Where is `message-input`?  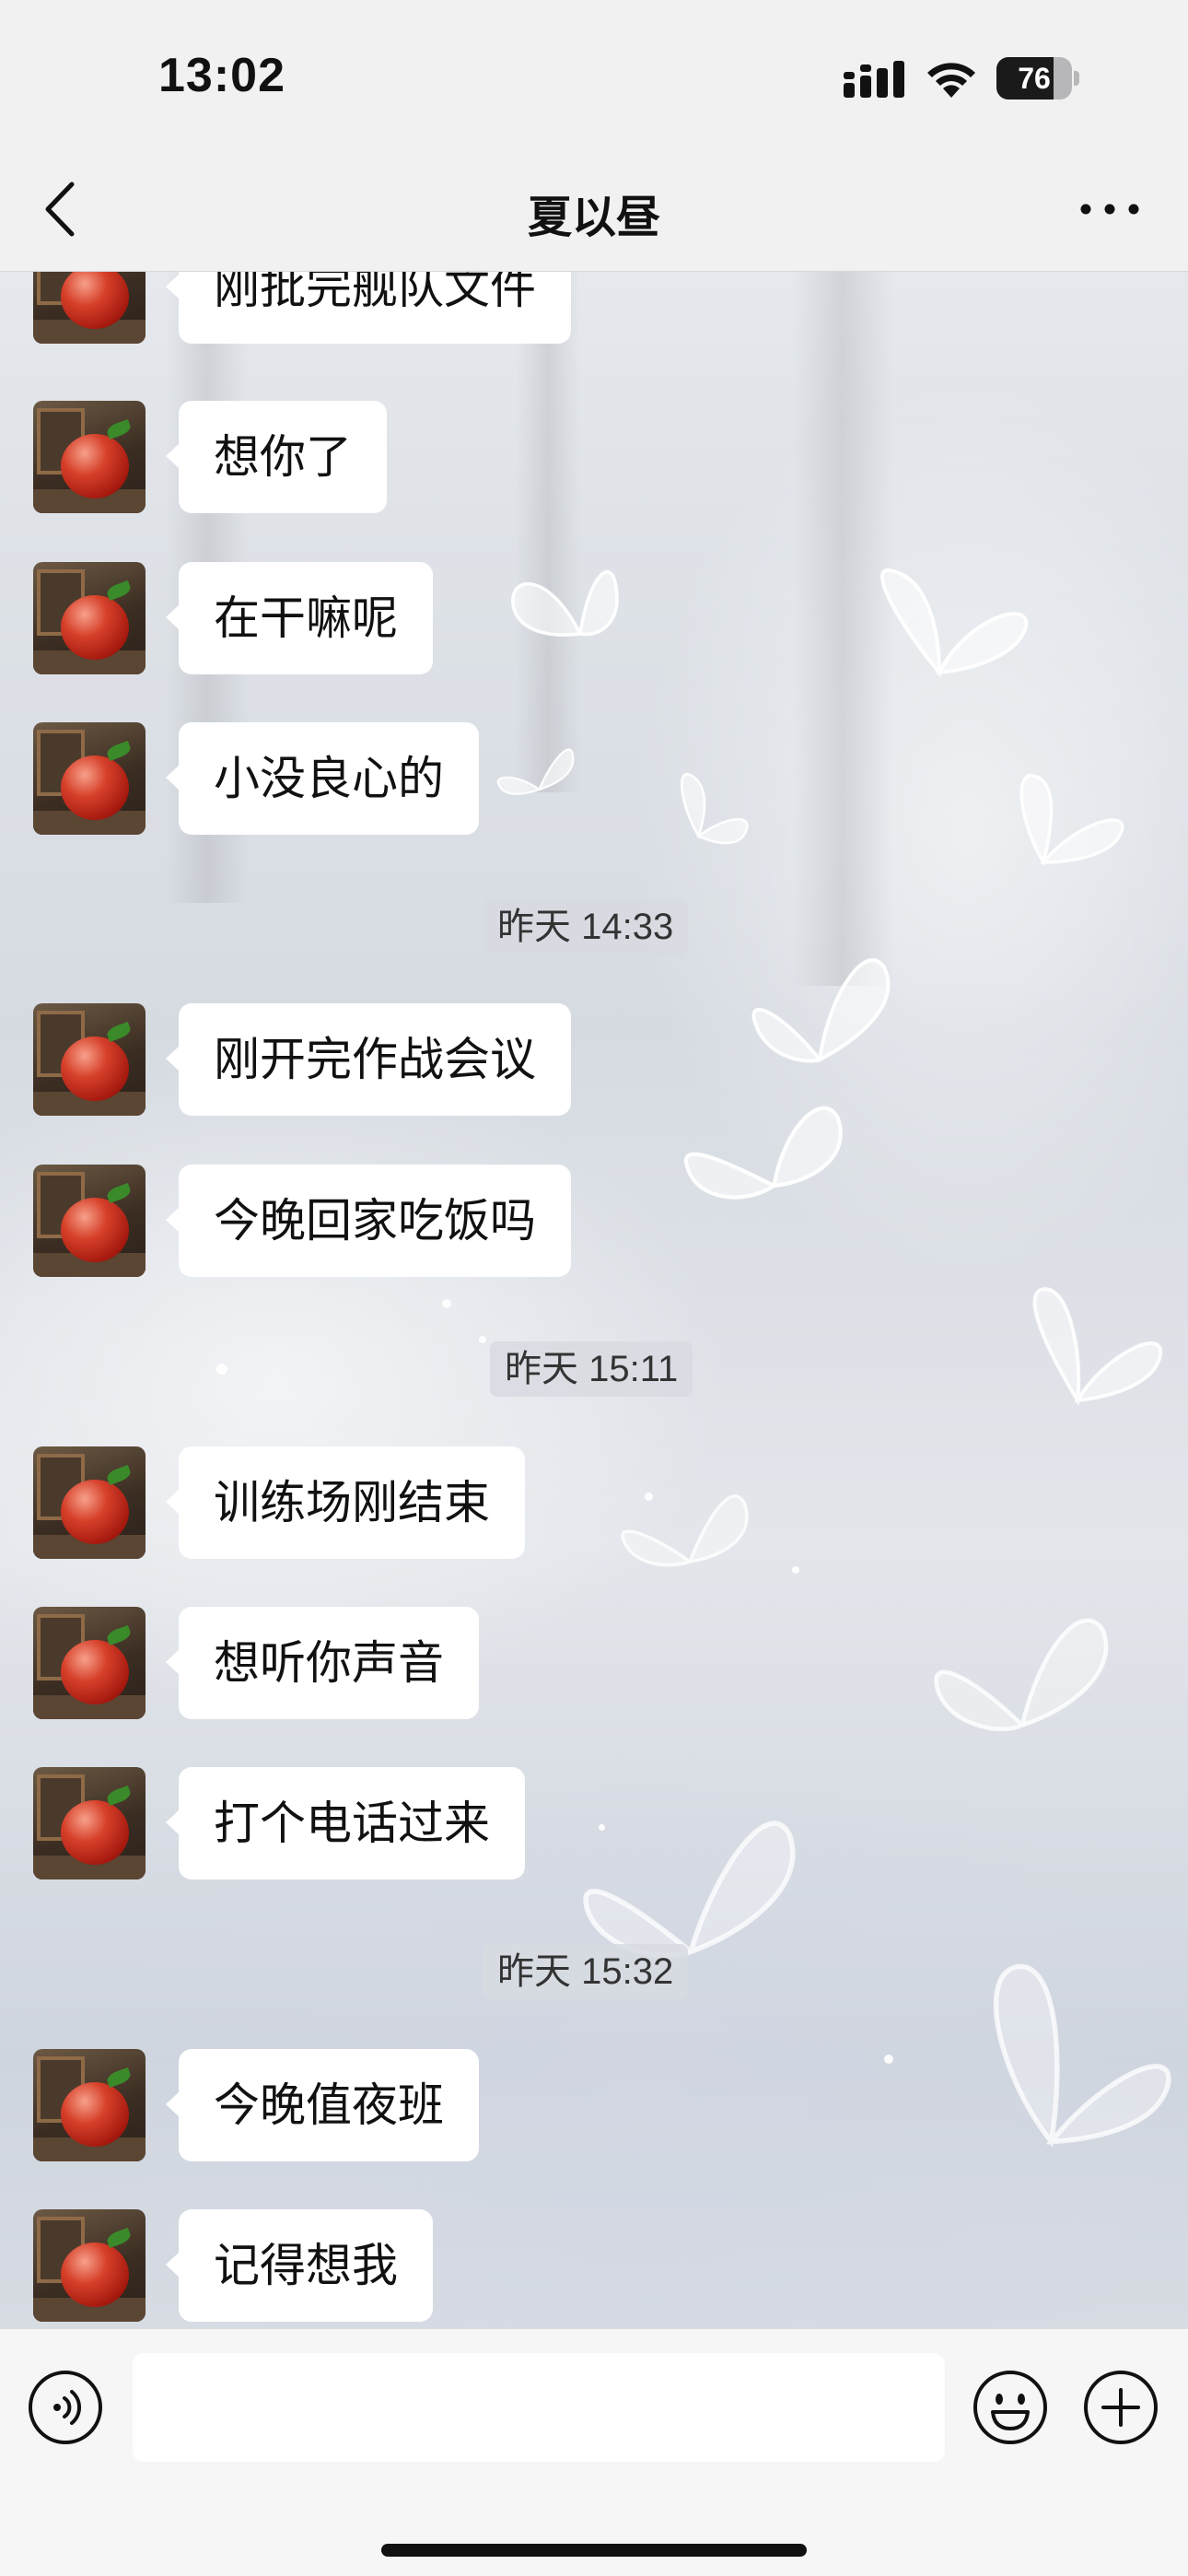
message-input is located at coordinates (539, 2407).